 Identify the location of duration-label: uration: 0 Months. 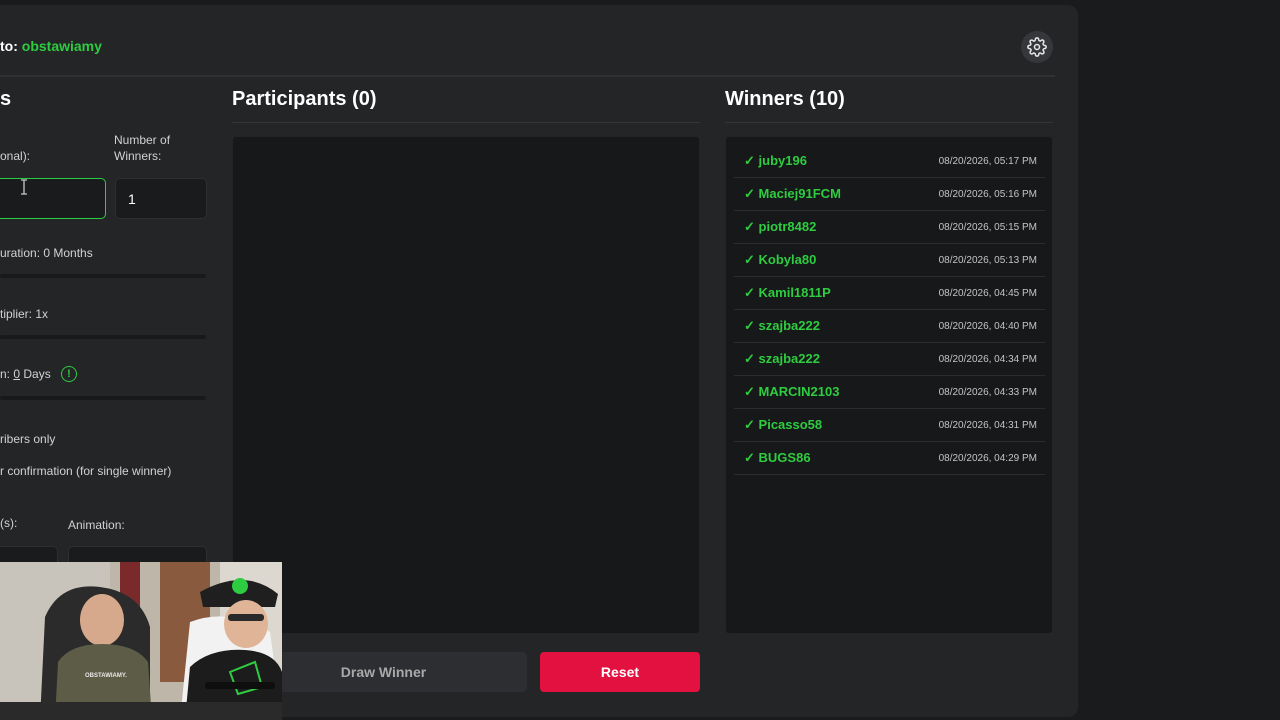
(46, 253).